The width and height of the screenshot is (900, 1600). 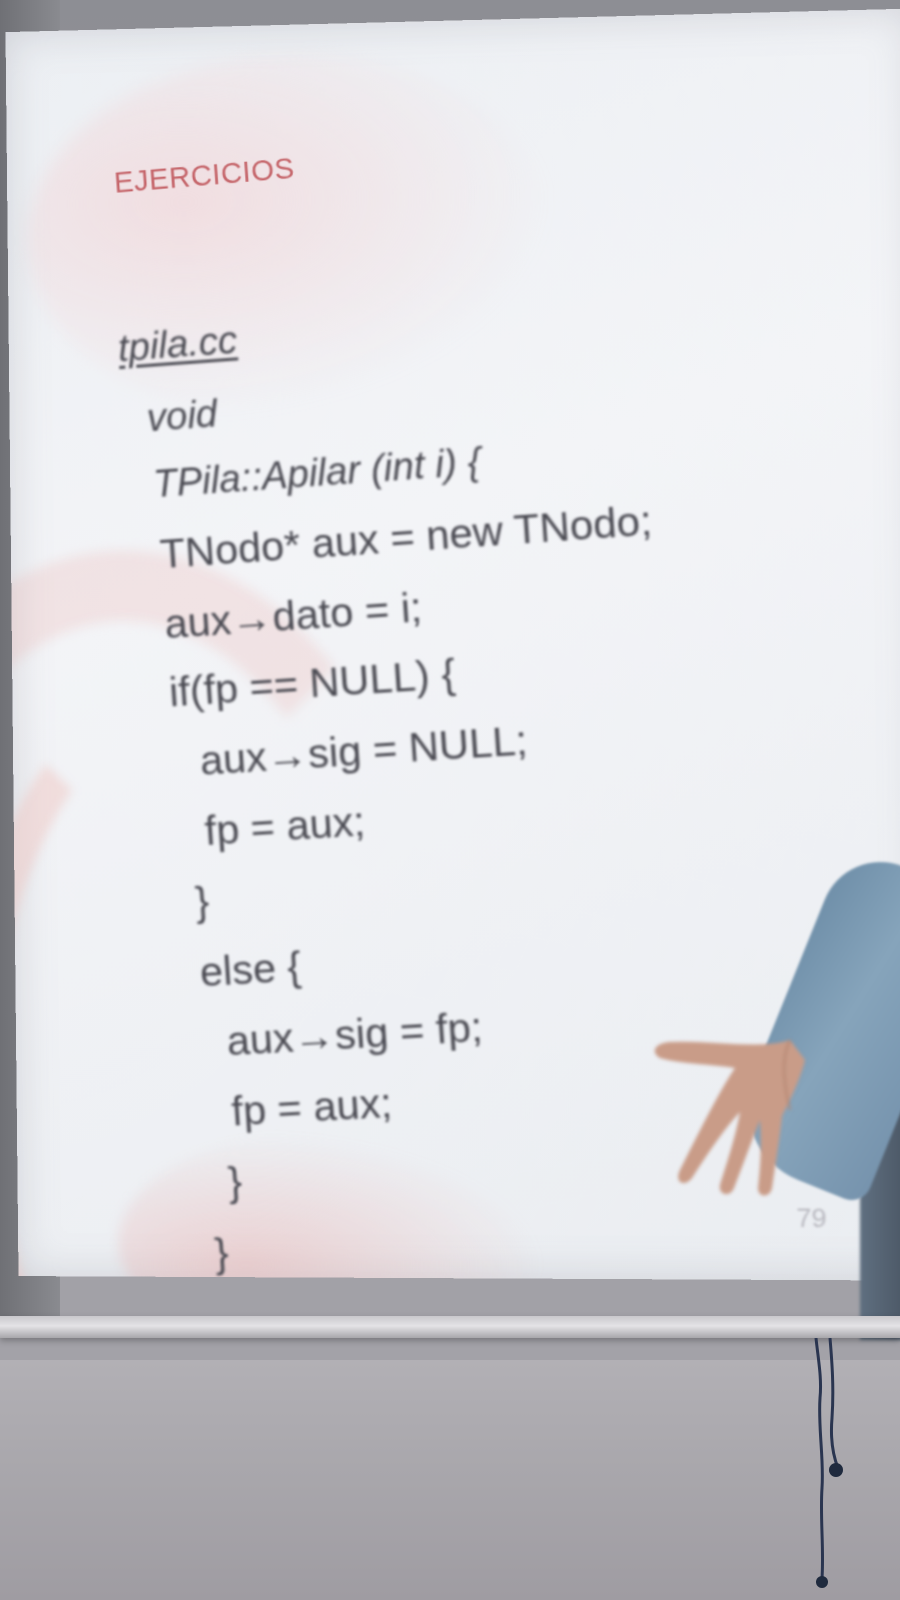 I want to click on code-line: aux→dato = i;, so click(x=293, y=615).